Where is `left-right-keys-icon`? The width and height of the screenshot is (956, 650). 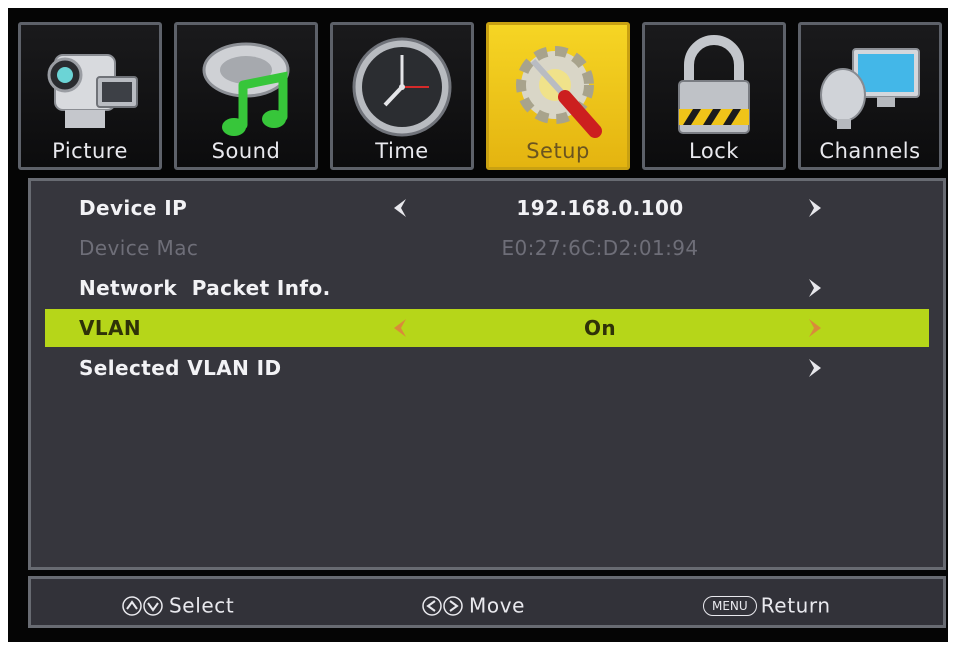
left-right-keys-icon is located at coordinates (442, 605).